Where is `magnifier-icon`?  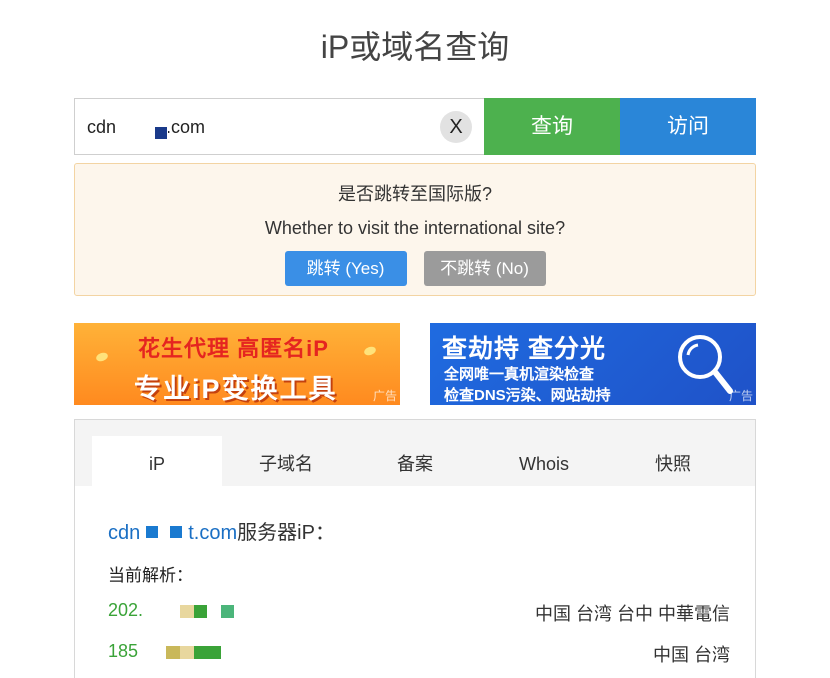
magnifier-icon is located at coordinates (705, 364).